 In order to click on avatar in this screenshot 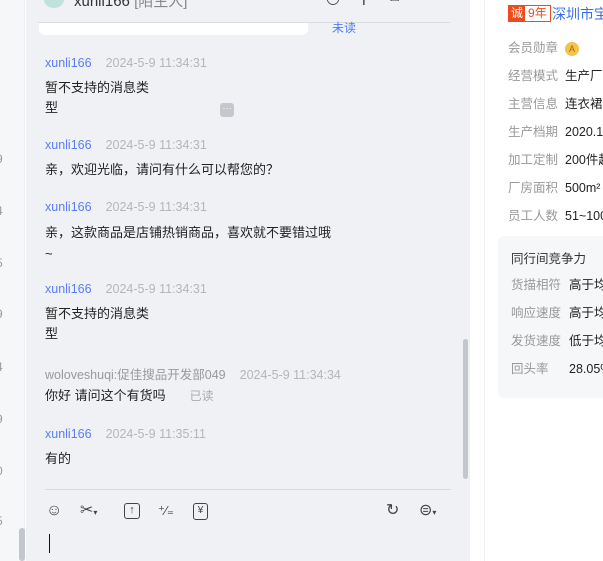, I will do `click(54, 4)`.